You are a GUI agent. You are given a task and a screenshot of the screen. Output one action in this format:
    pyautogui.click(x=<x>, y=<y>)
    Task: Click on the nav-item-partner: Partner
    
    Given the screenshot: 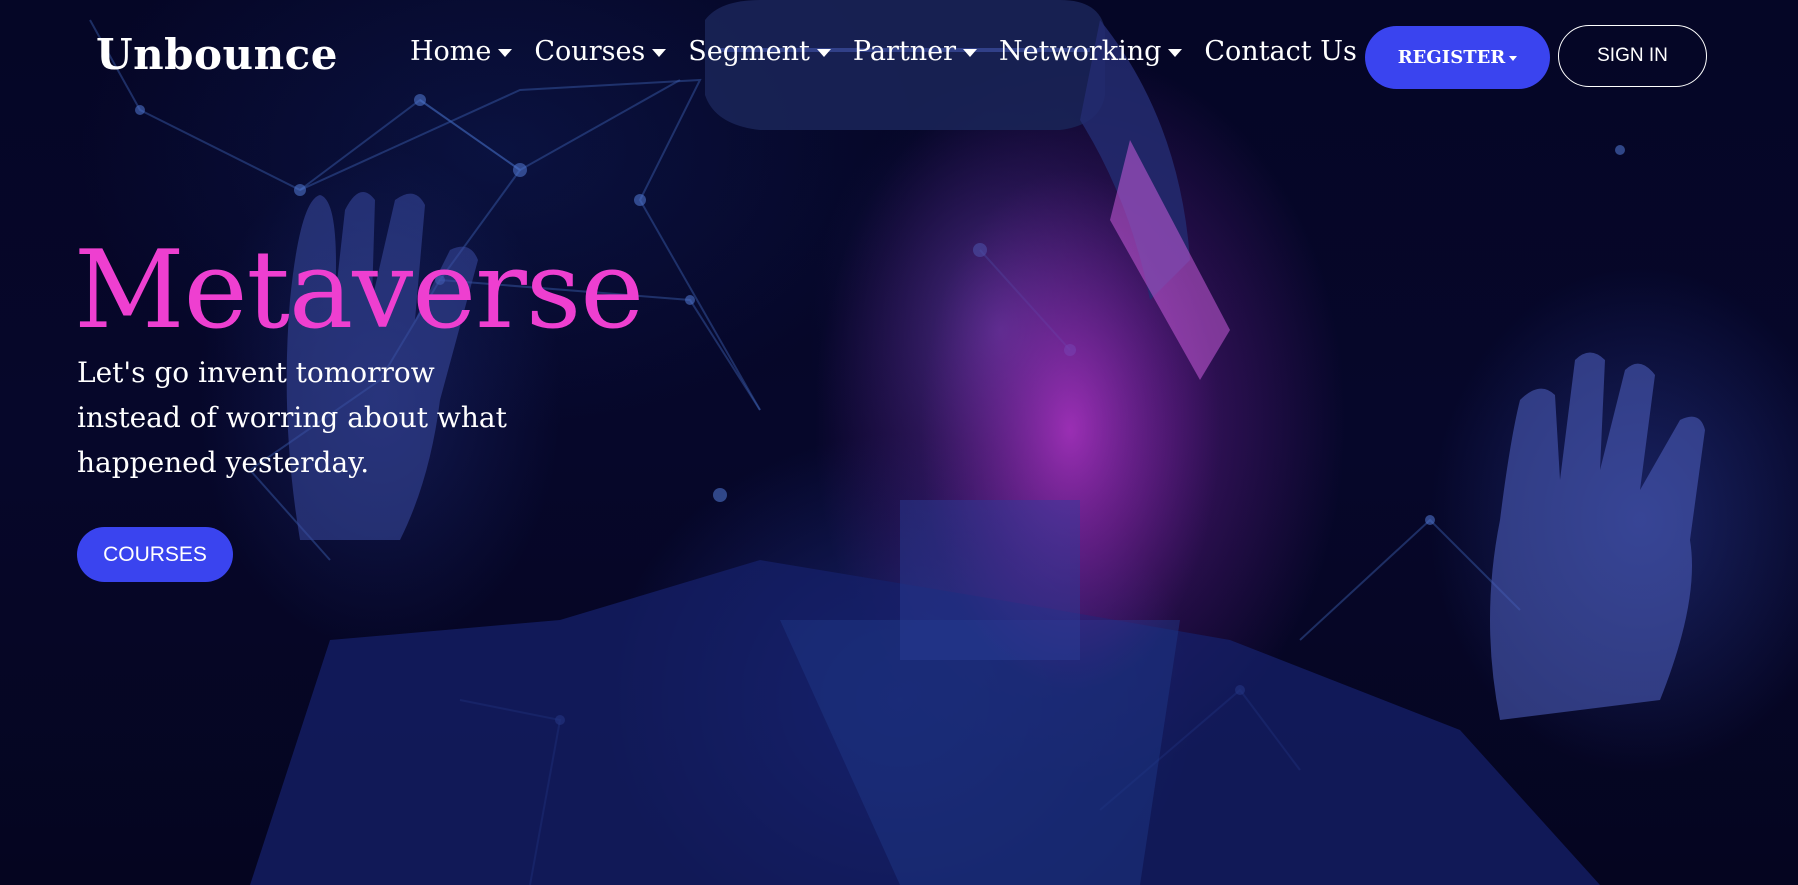 What is the action you would take?
    pyautogui.click(x=915, y=51)
    